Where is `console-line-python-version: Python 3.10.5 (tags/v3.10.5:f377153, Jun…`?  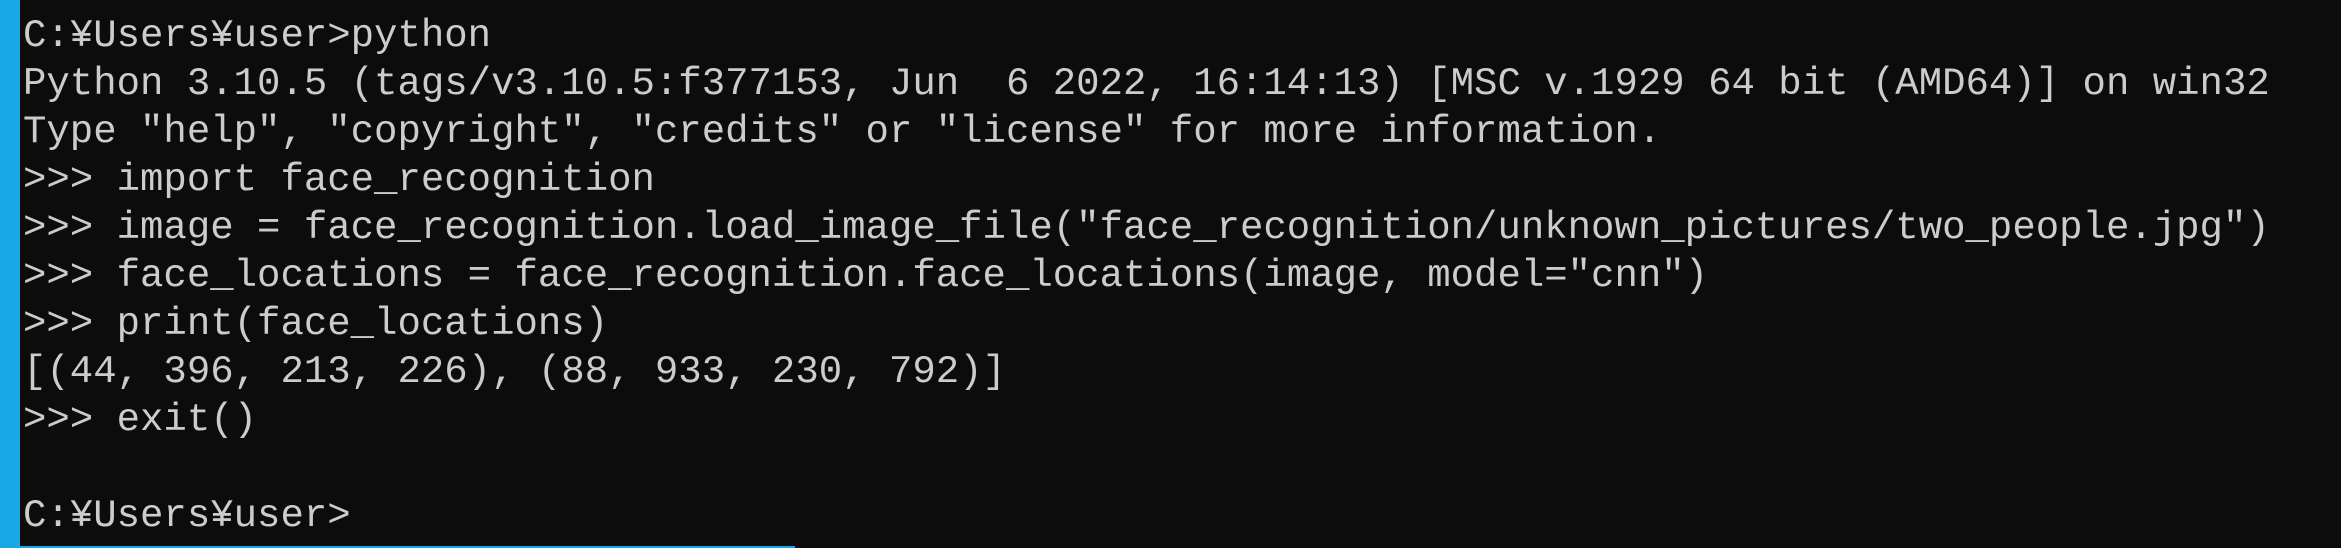 console-line-python-version: Python 3.10.5 (tags/v3.10.5:f377153, Jun… is located at coordinates (1146, 84).